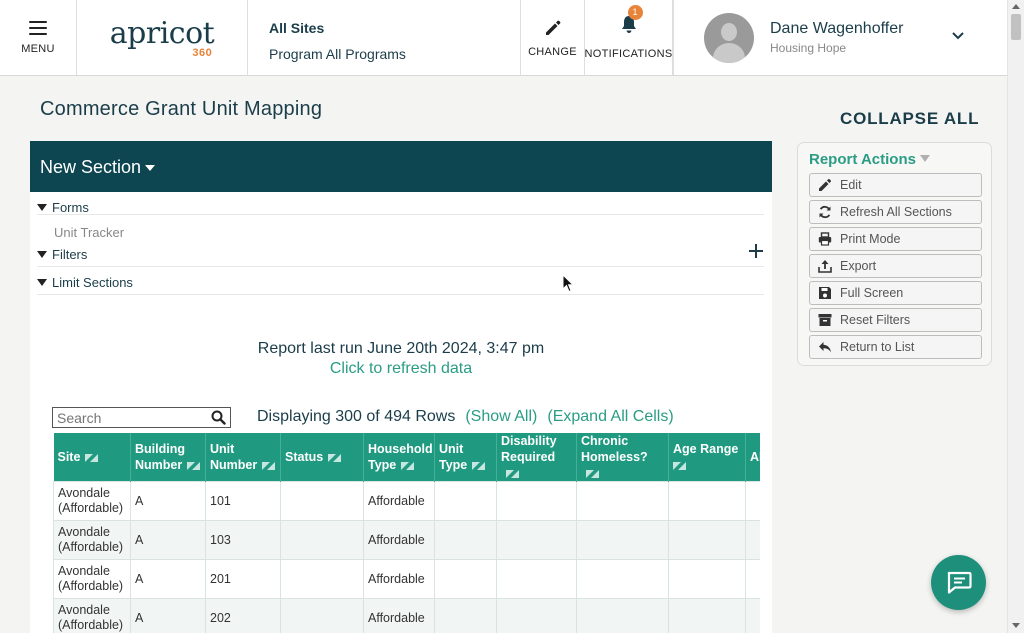 Image resolution: width=1024 pixels, height=633 pixels. I want to click on form-item-unit-tracker: Unit Tracker, so click(401, 228).